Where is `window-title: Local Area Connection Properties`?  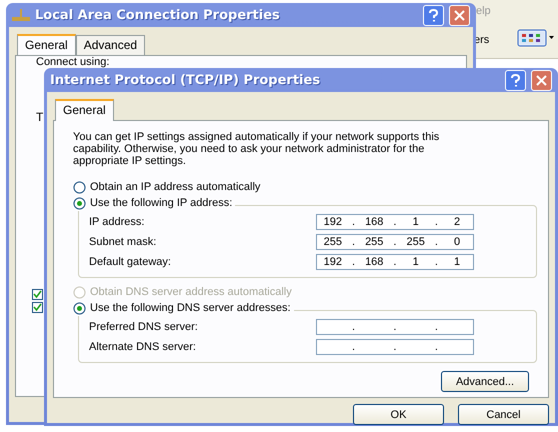 window-title: Local Area Connection Properties is located at coordinates (158, 15).